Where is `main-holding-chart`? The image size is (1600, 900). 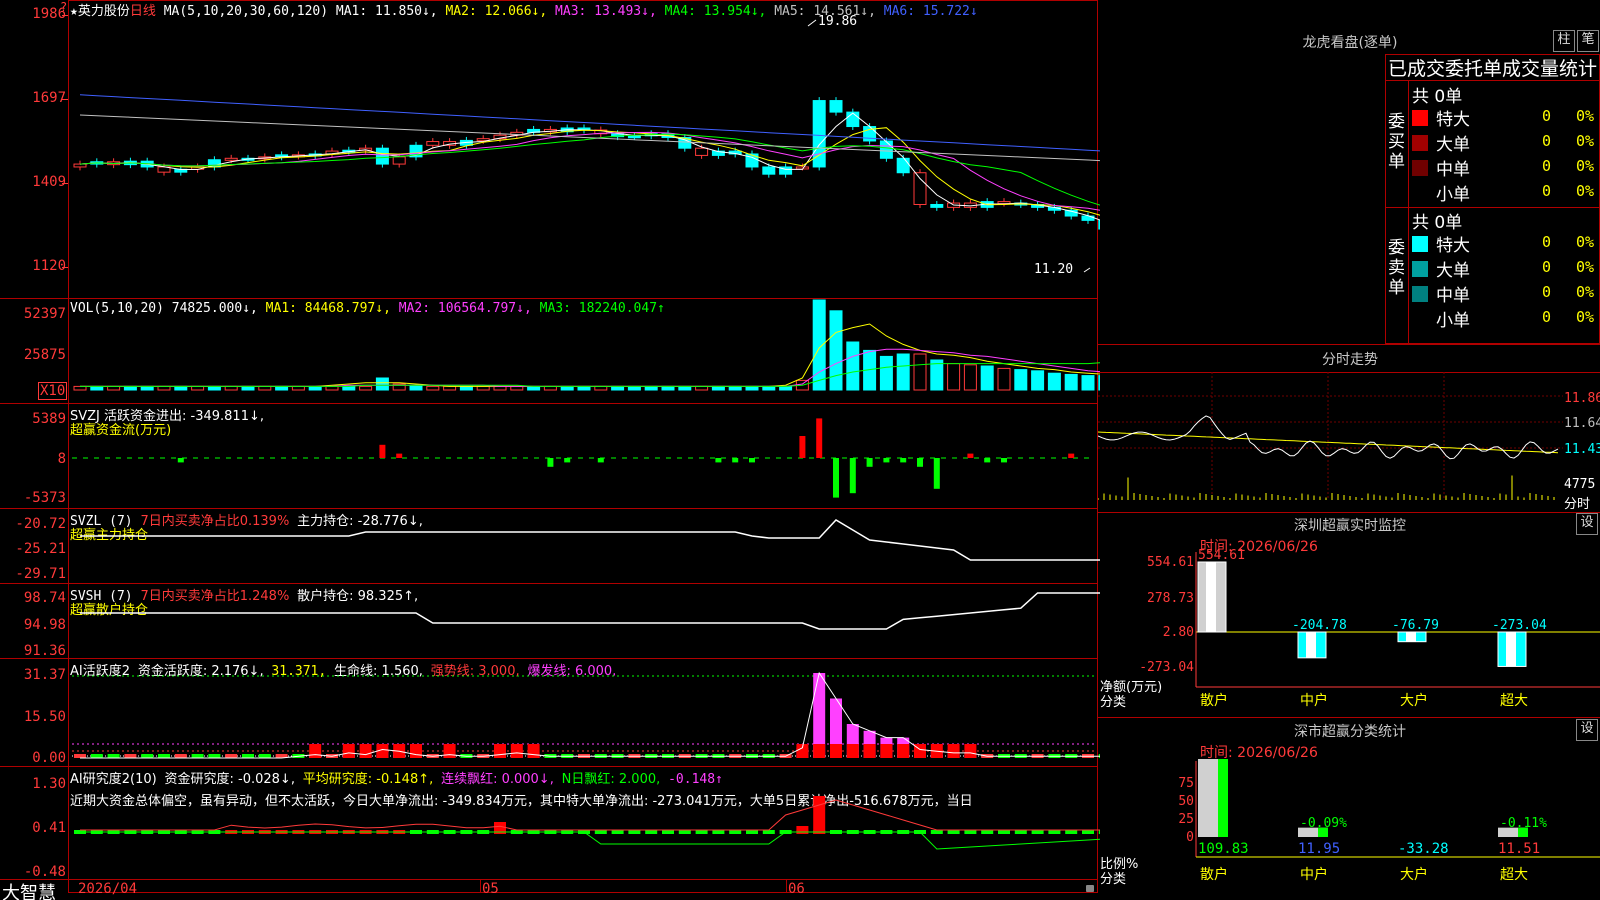
main-holding-chart is located at coordinates (550, 545).